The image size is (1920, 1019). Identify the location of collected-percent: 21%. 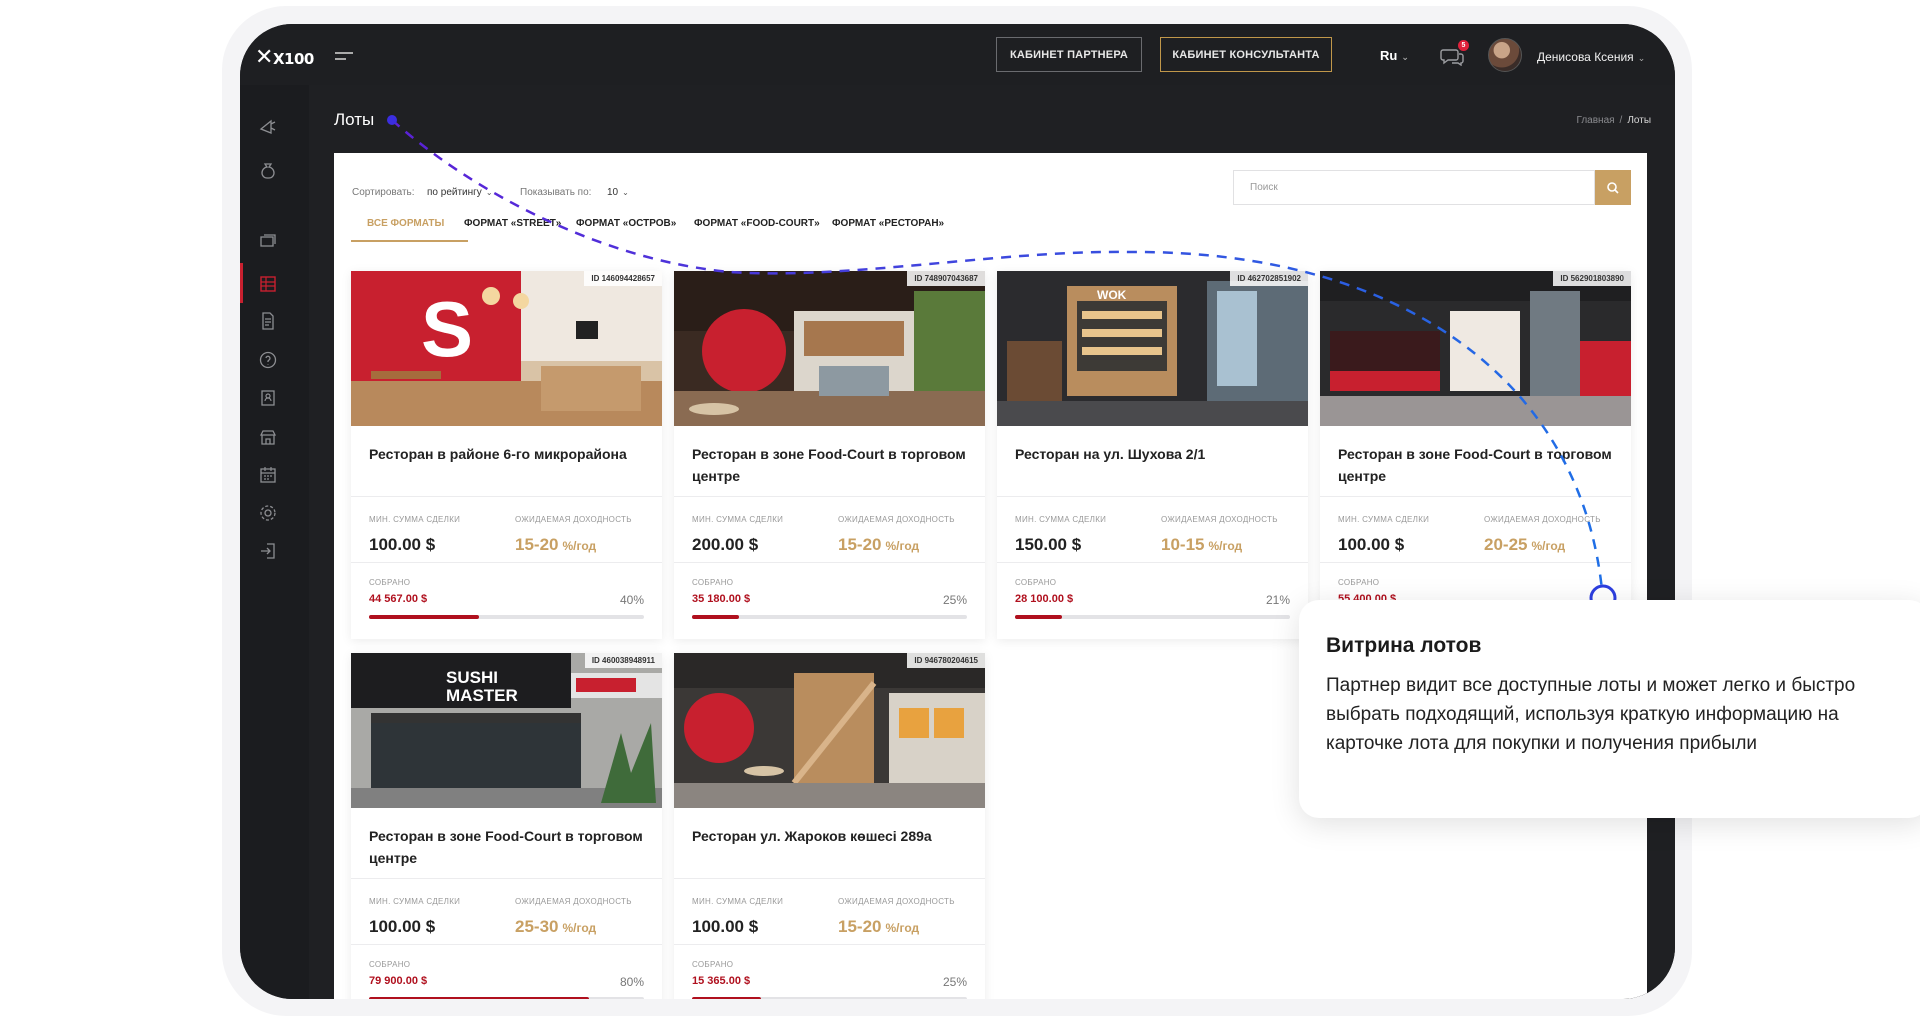
(1277, 600).